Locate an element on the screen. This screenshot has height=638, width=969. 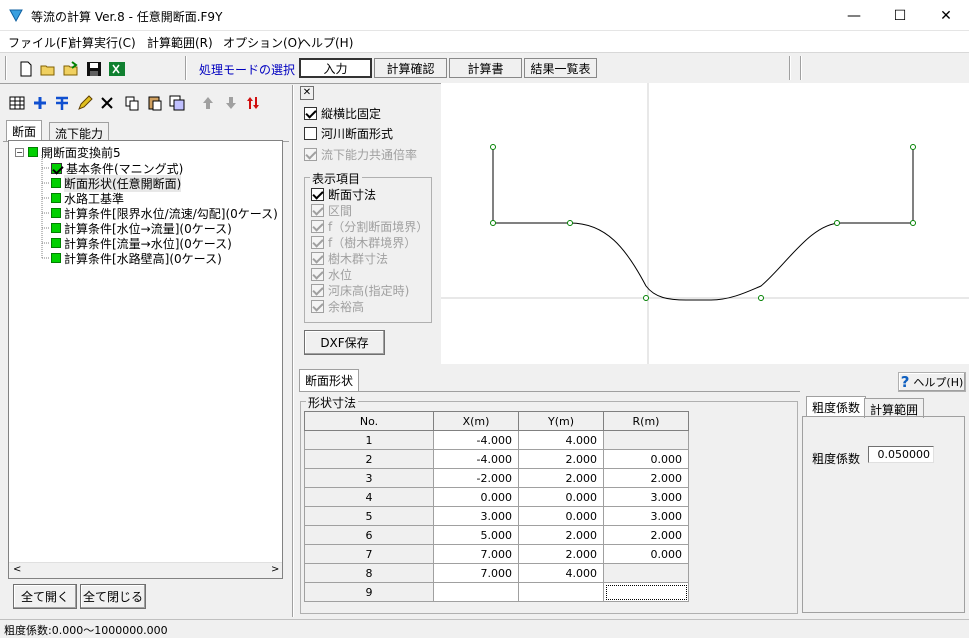
save-icon is located at coordinates (93, 68).